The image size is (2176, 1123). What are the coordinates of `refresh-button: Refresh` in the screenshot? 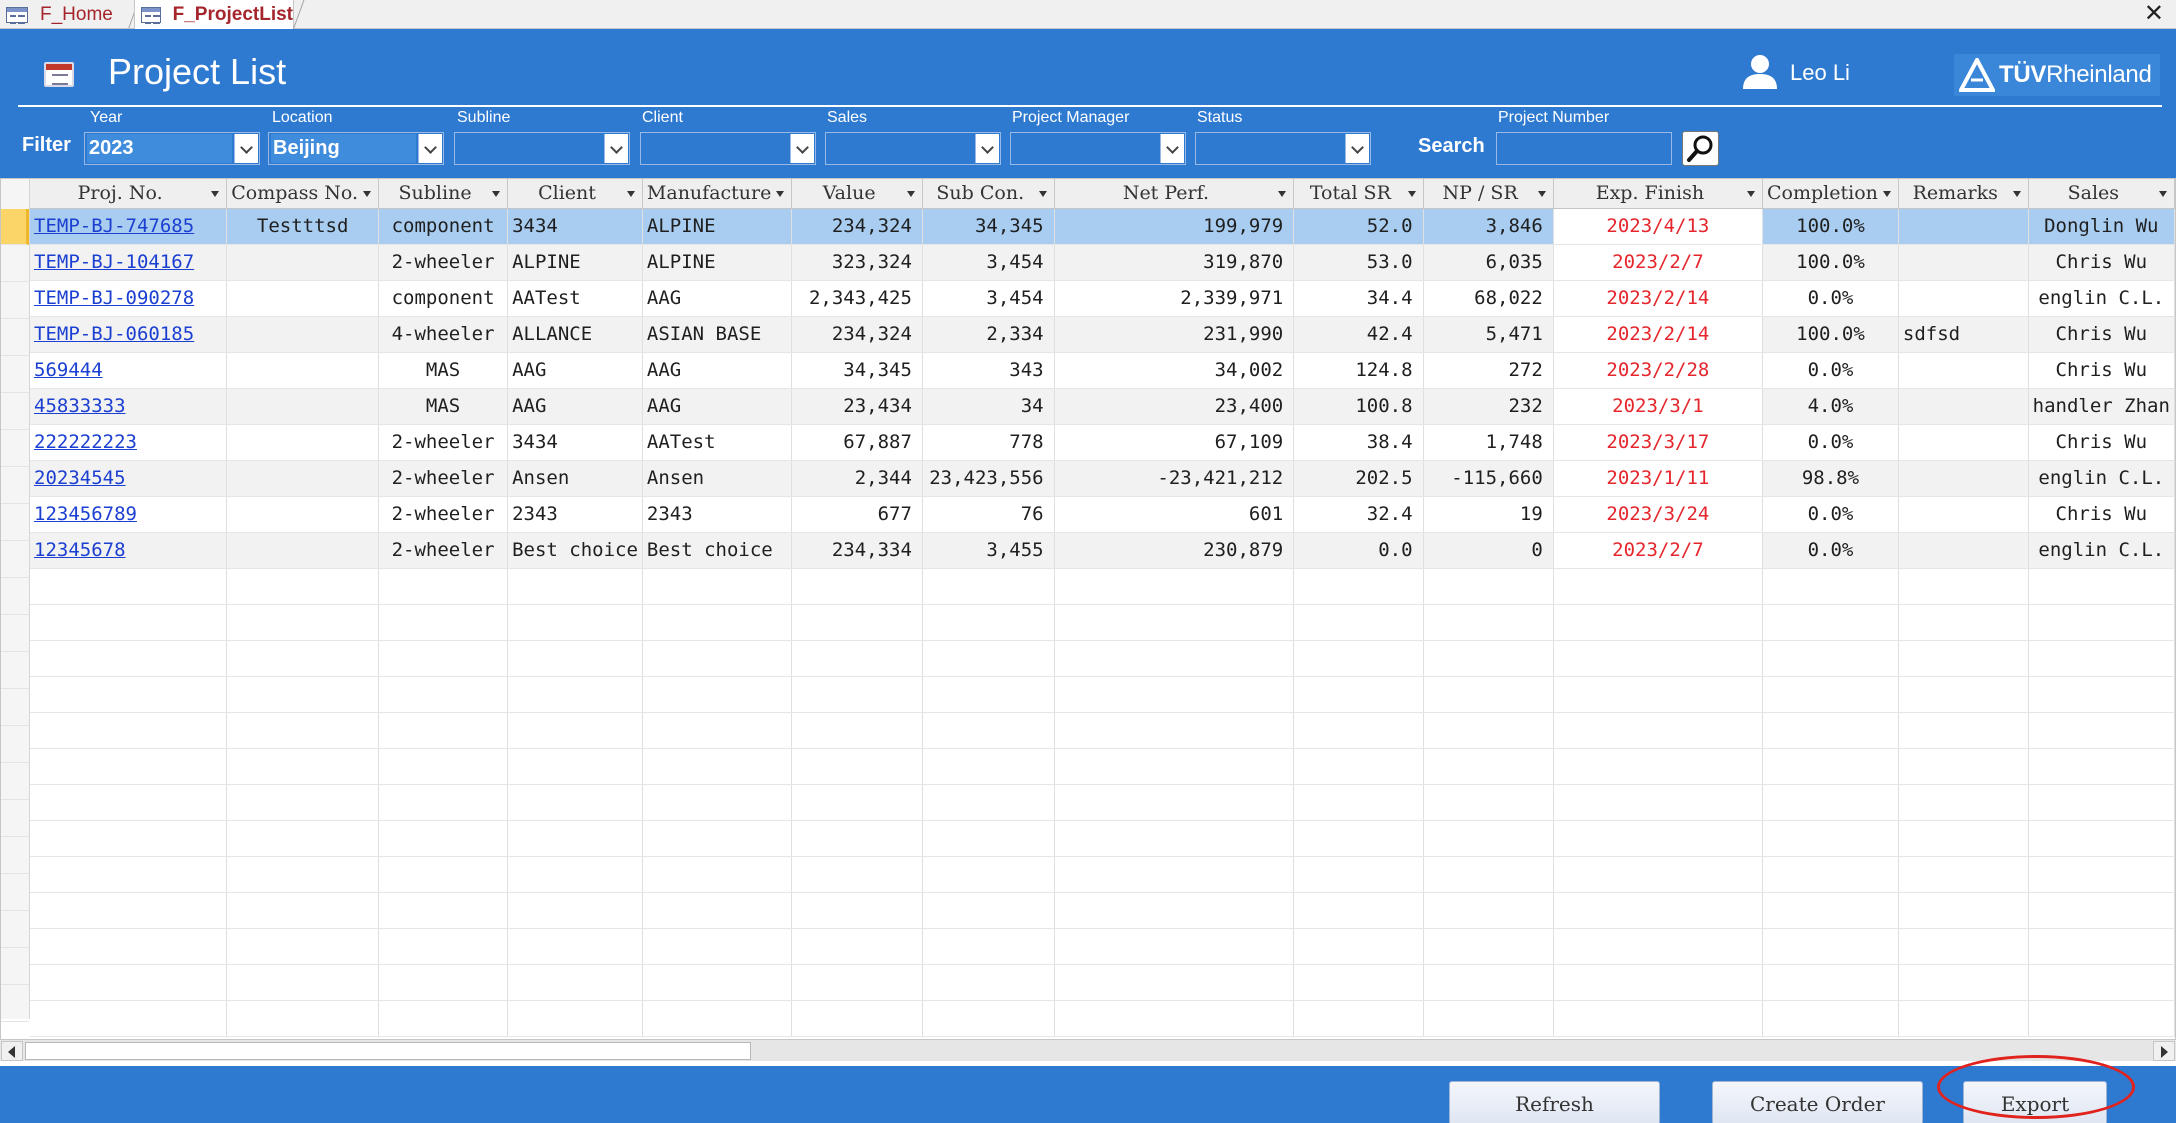 It's located at (1554, 1102).